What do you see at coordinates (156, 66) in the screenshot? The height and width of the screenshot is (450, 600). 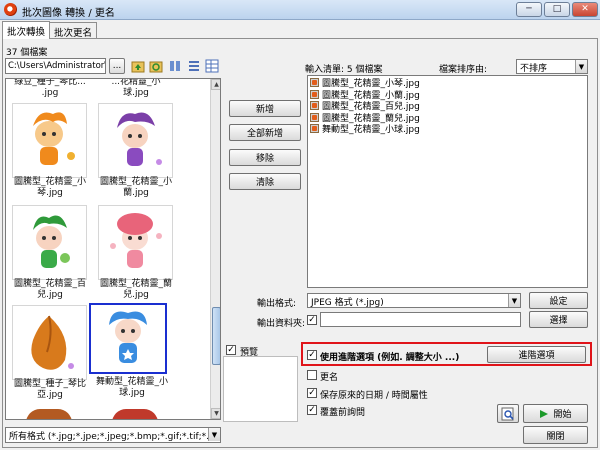 I see `refresh-folder-icon` at bounding box center [156, 66].